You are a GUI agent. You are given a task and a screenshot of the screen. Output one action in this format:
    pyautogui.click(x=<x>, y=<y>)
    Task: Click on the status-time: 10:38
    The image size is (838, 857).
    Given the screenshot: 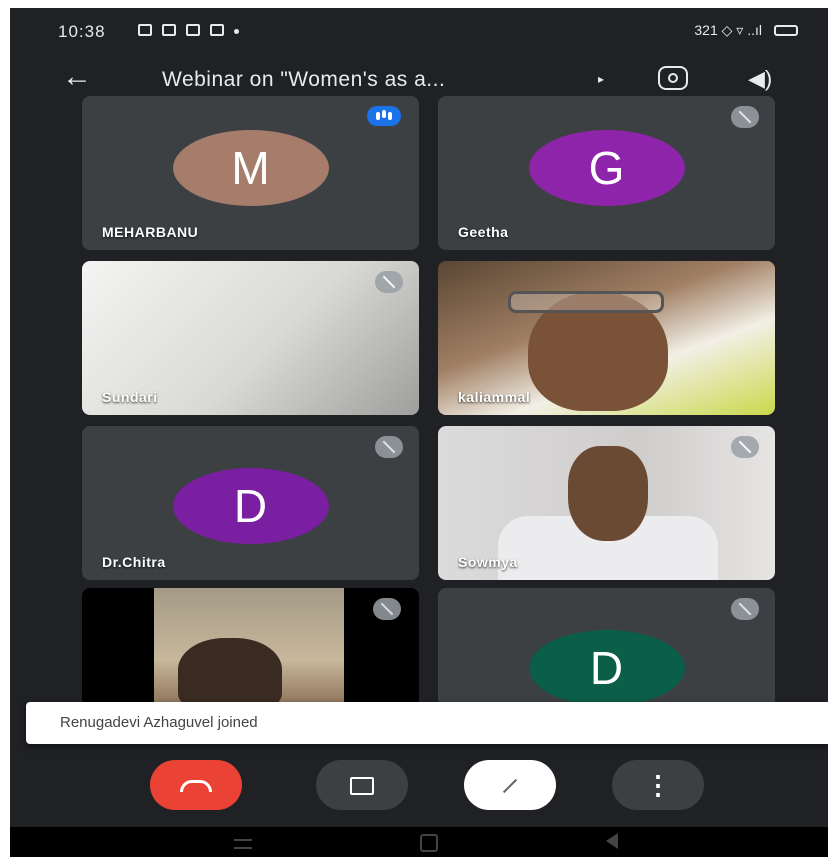 What is the action you would take?
    pyautogui.click(x=82, y=31)
    